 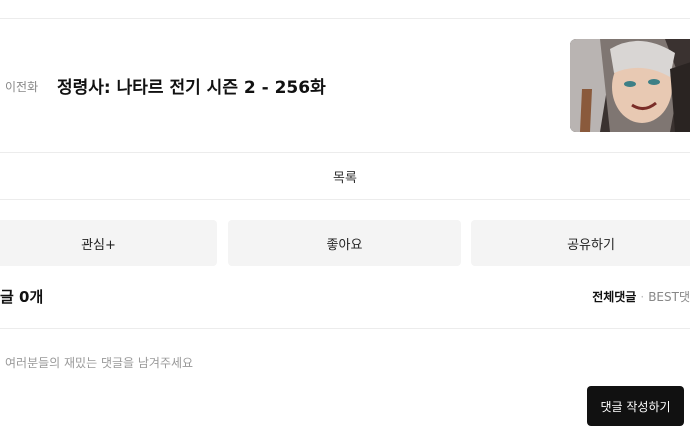 I want to click on comment-count: 글 0개, so click(x=22, y=297).